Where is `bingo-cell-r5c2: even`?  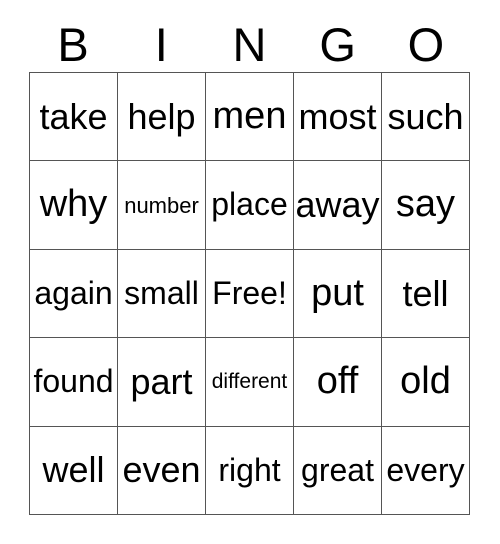 bingo-cell-r5c2: even is located at coordinates (162, 470).